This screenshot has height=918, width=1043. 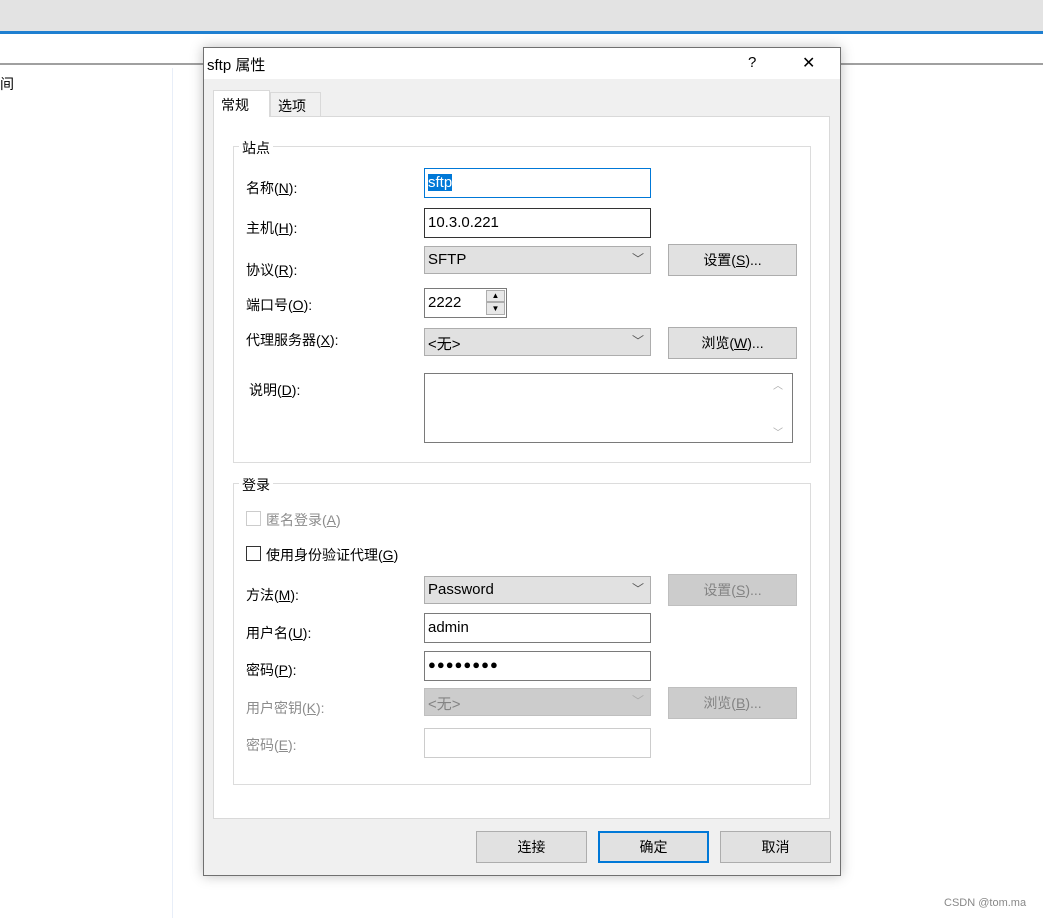 I want to click on watermark: CSDN @tom.ma, so click(x=985, y=903).